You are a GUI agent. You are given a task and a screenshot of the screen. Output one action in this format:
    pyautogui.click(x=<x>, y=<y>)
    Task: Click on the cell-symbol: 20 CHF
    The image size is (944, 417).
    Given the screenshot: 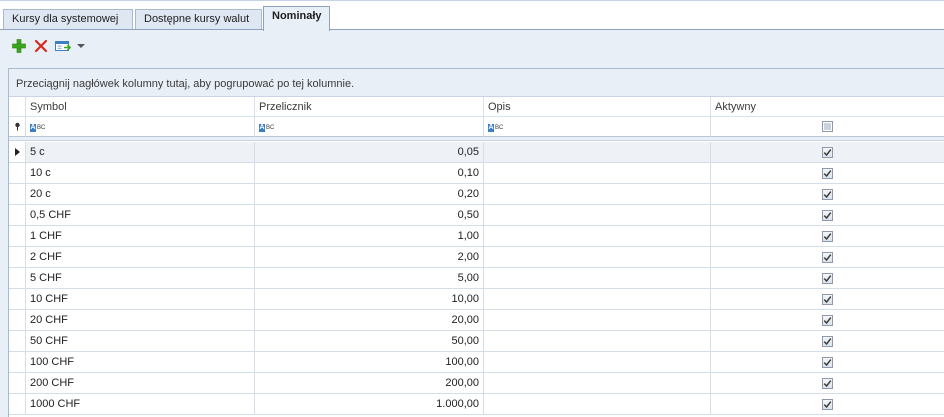 What is the action you would take?
    pyautogui.click(x=140, y=320)
    